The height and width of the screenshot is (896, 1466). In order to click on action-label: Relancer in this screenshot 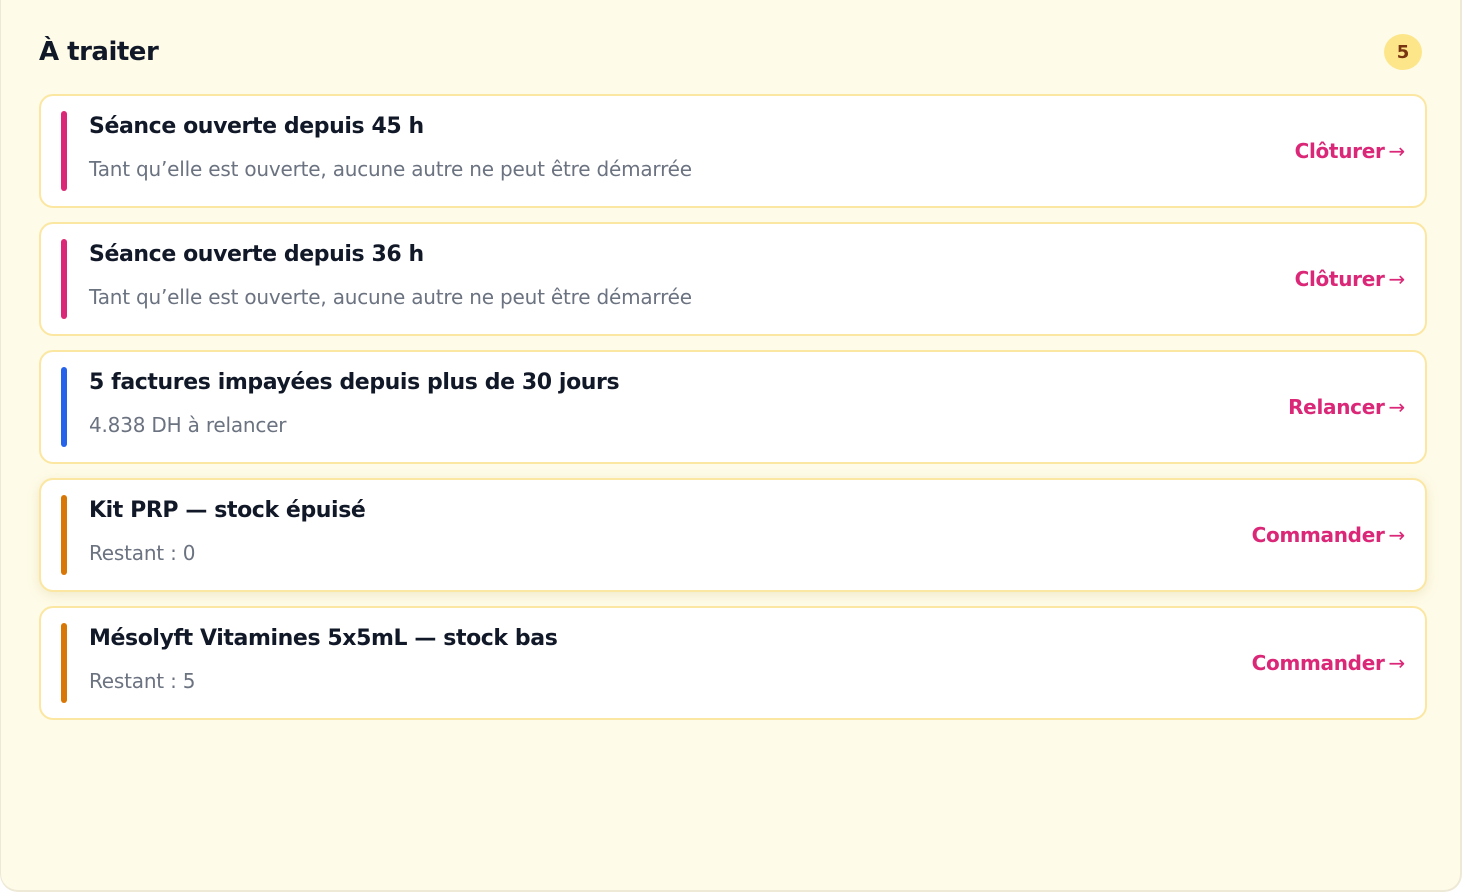, I will do `click(1336, 407)`.